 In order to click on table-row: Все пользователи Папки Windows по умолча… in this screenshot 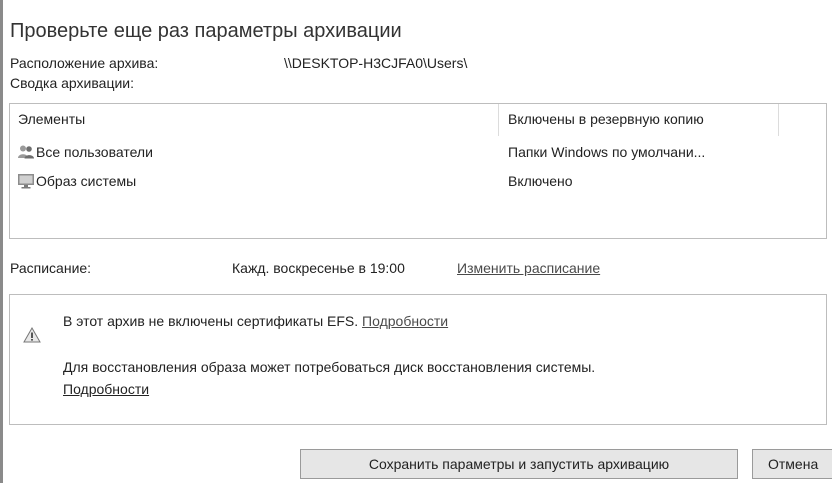, I will do `click(418, 154)`.